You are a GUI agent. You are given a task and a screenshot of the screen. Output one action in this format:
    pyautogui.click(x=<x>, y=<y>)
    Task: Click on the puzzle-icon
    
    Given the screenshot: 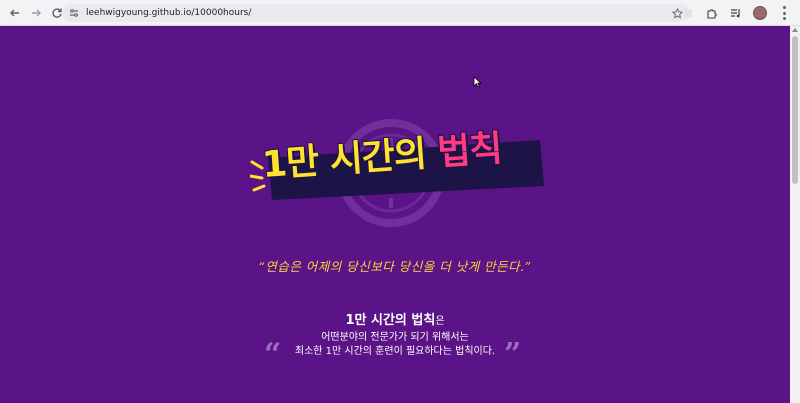 What is the action you would take?
    pyautogui.click(x=712, y=13)
    